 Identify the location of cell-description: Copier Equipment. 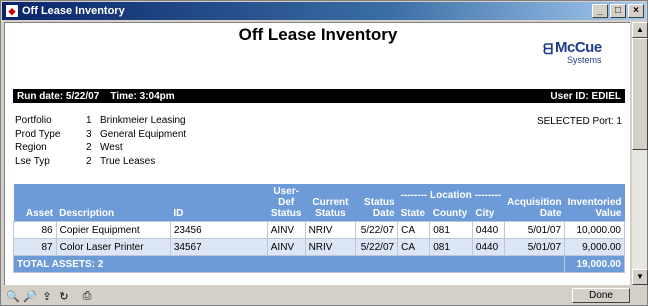
(113, 230).